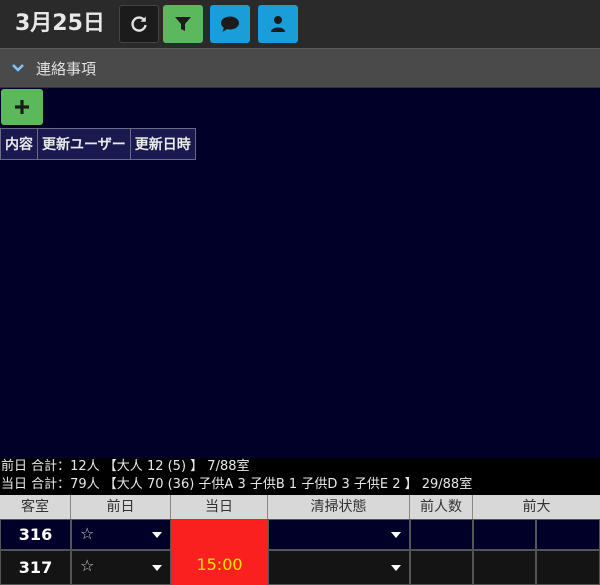  What do you see at coordinates (339, 507) in the screenshot?
I see `header-cleaning-status: 清掃状態` at bounding box center [339, 507].